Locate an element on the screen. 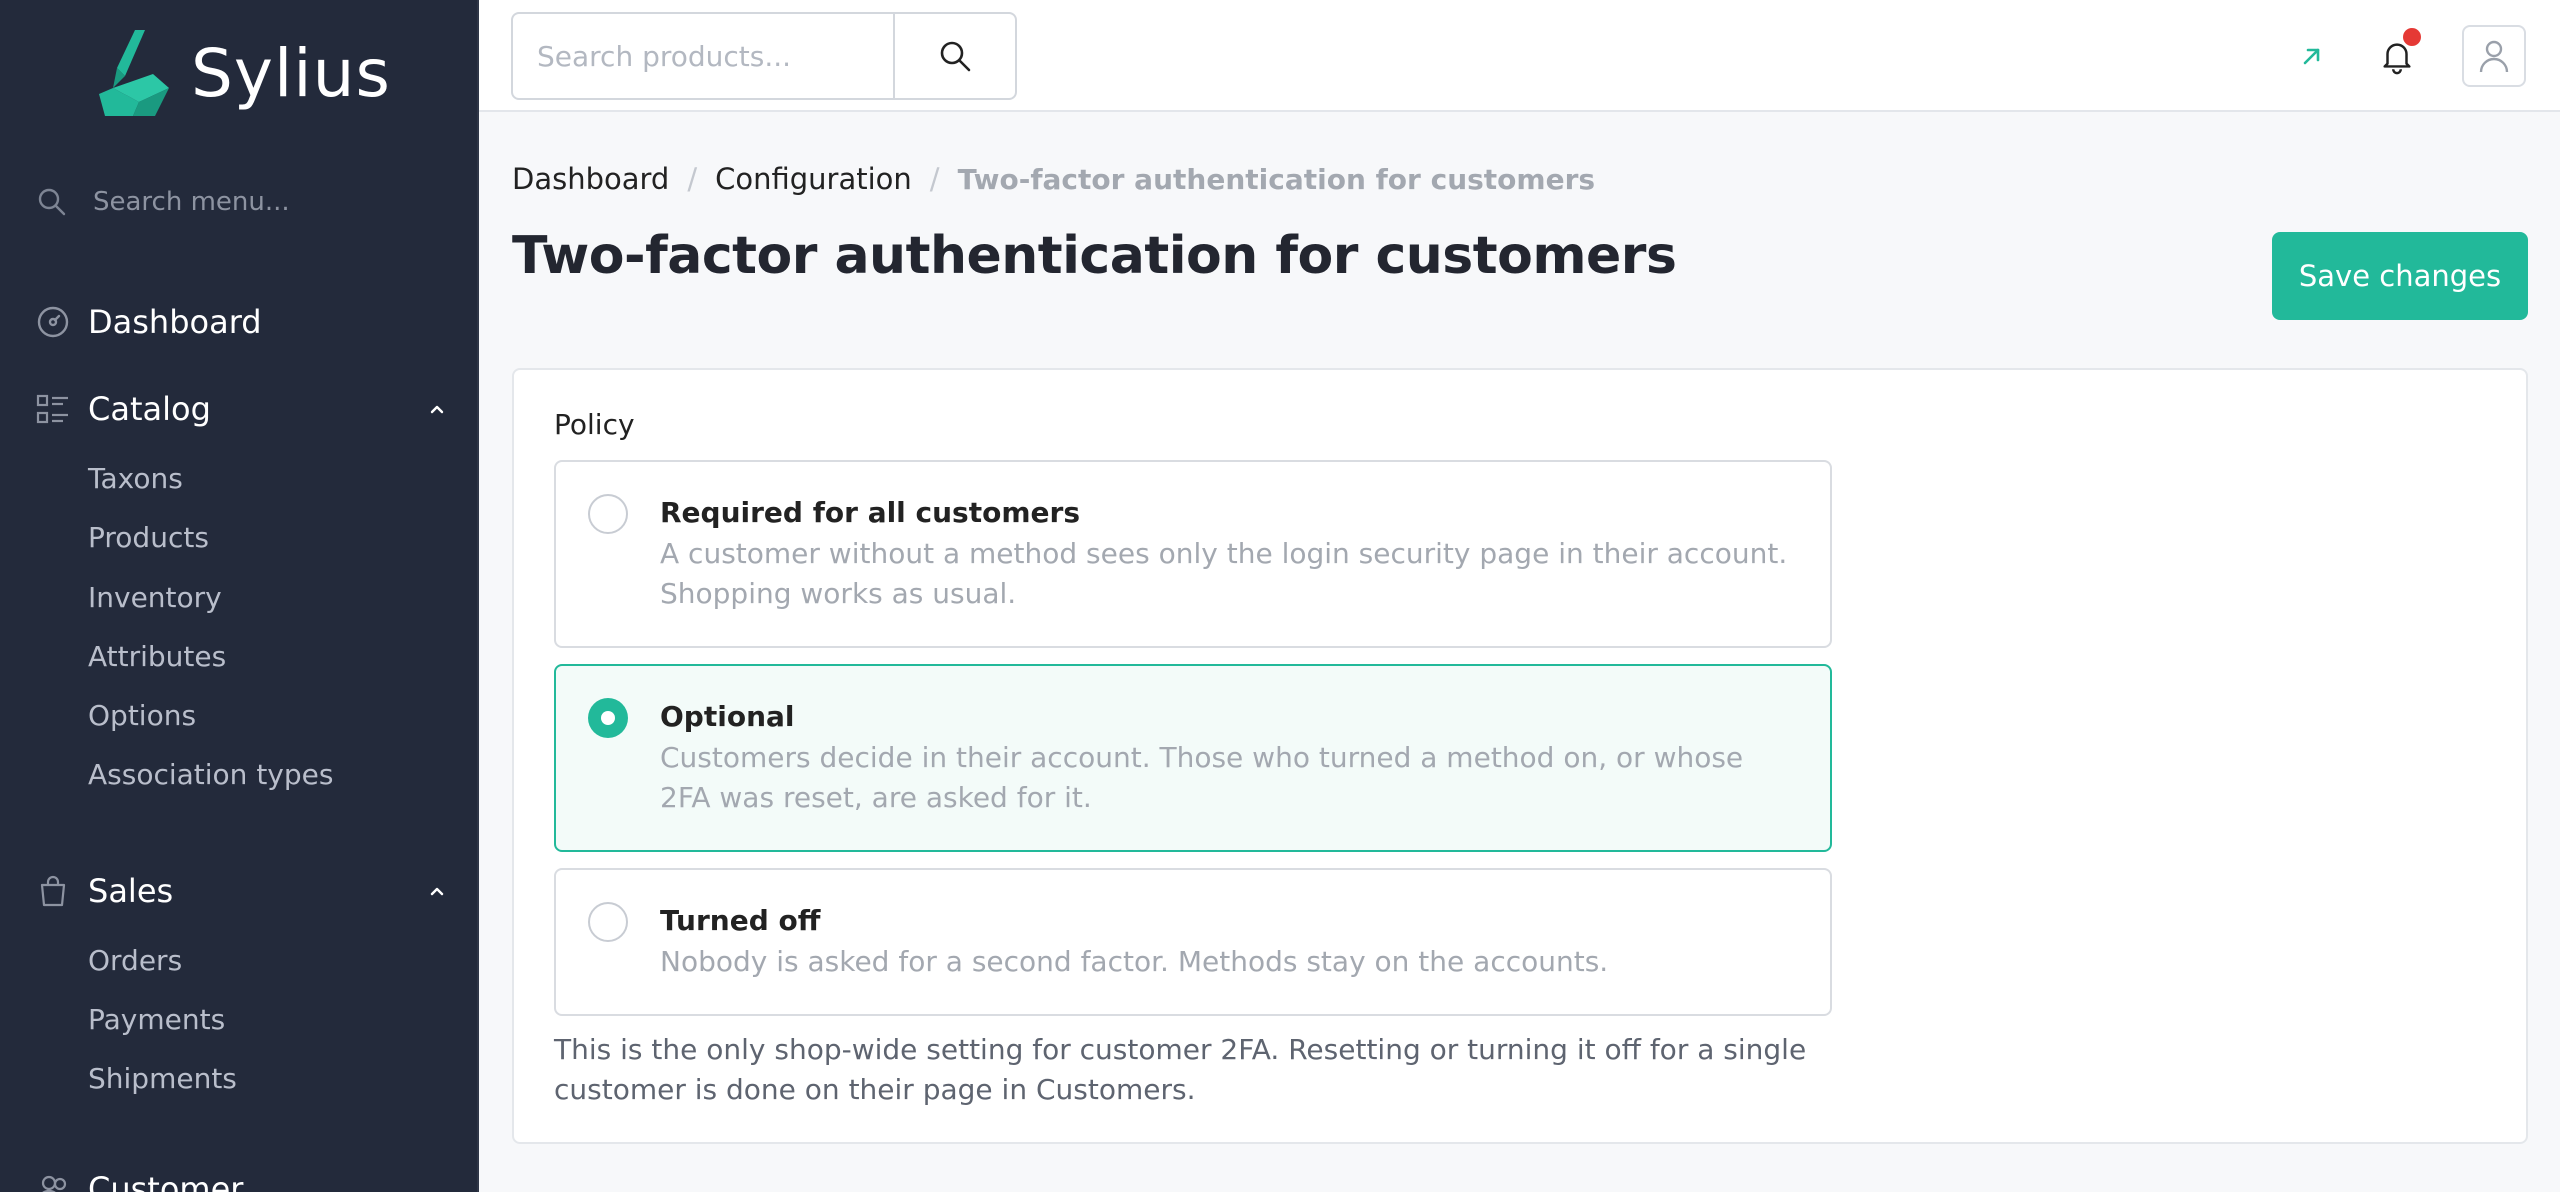 The height and width of the screenshot is (1192, 2560). sidebar-item-taxons: Taxons is located at coordinates (135, 478).